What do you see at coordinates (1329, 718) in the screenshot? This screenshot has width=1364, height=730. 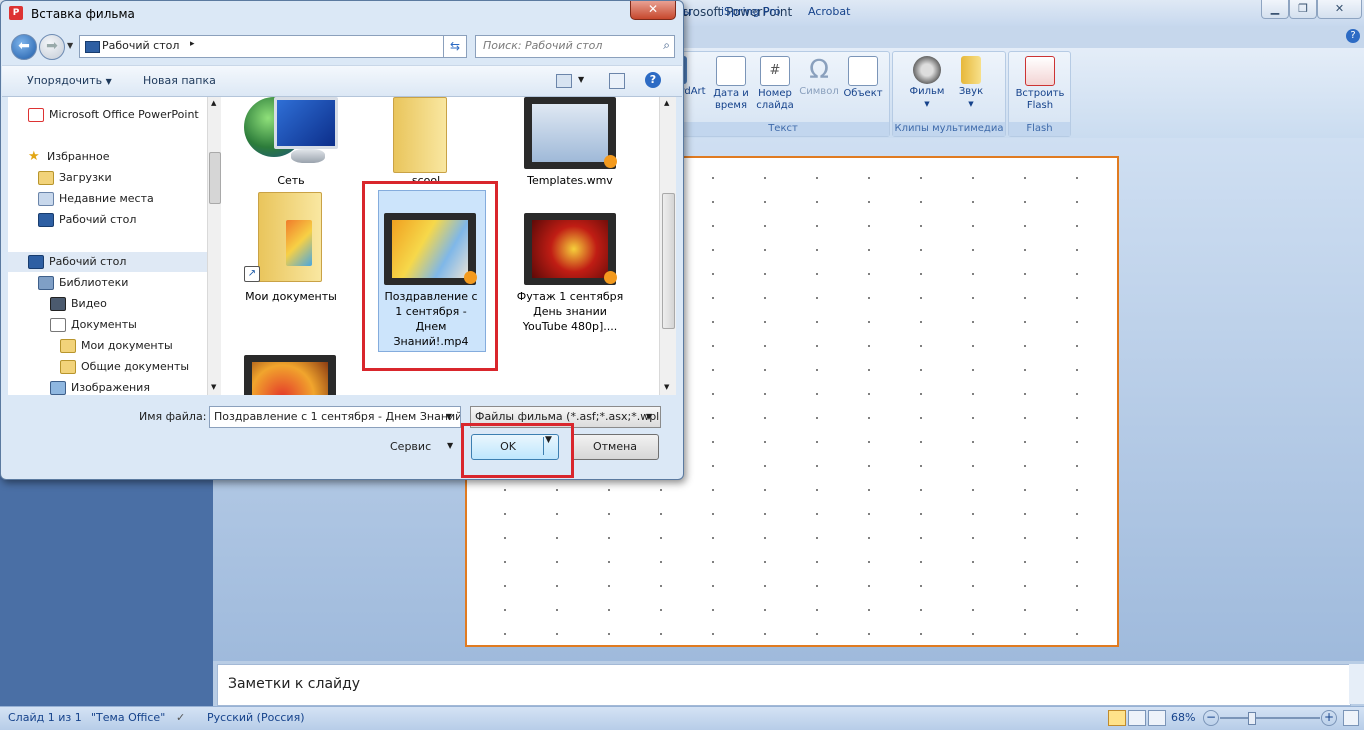 I see `zoom-in-icon: +` at bounding box center [1329, 718].